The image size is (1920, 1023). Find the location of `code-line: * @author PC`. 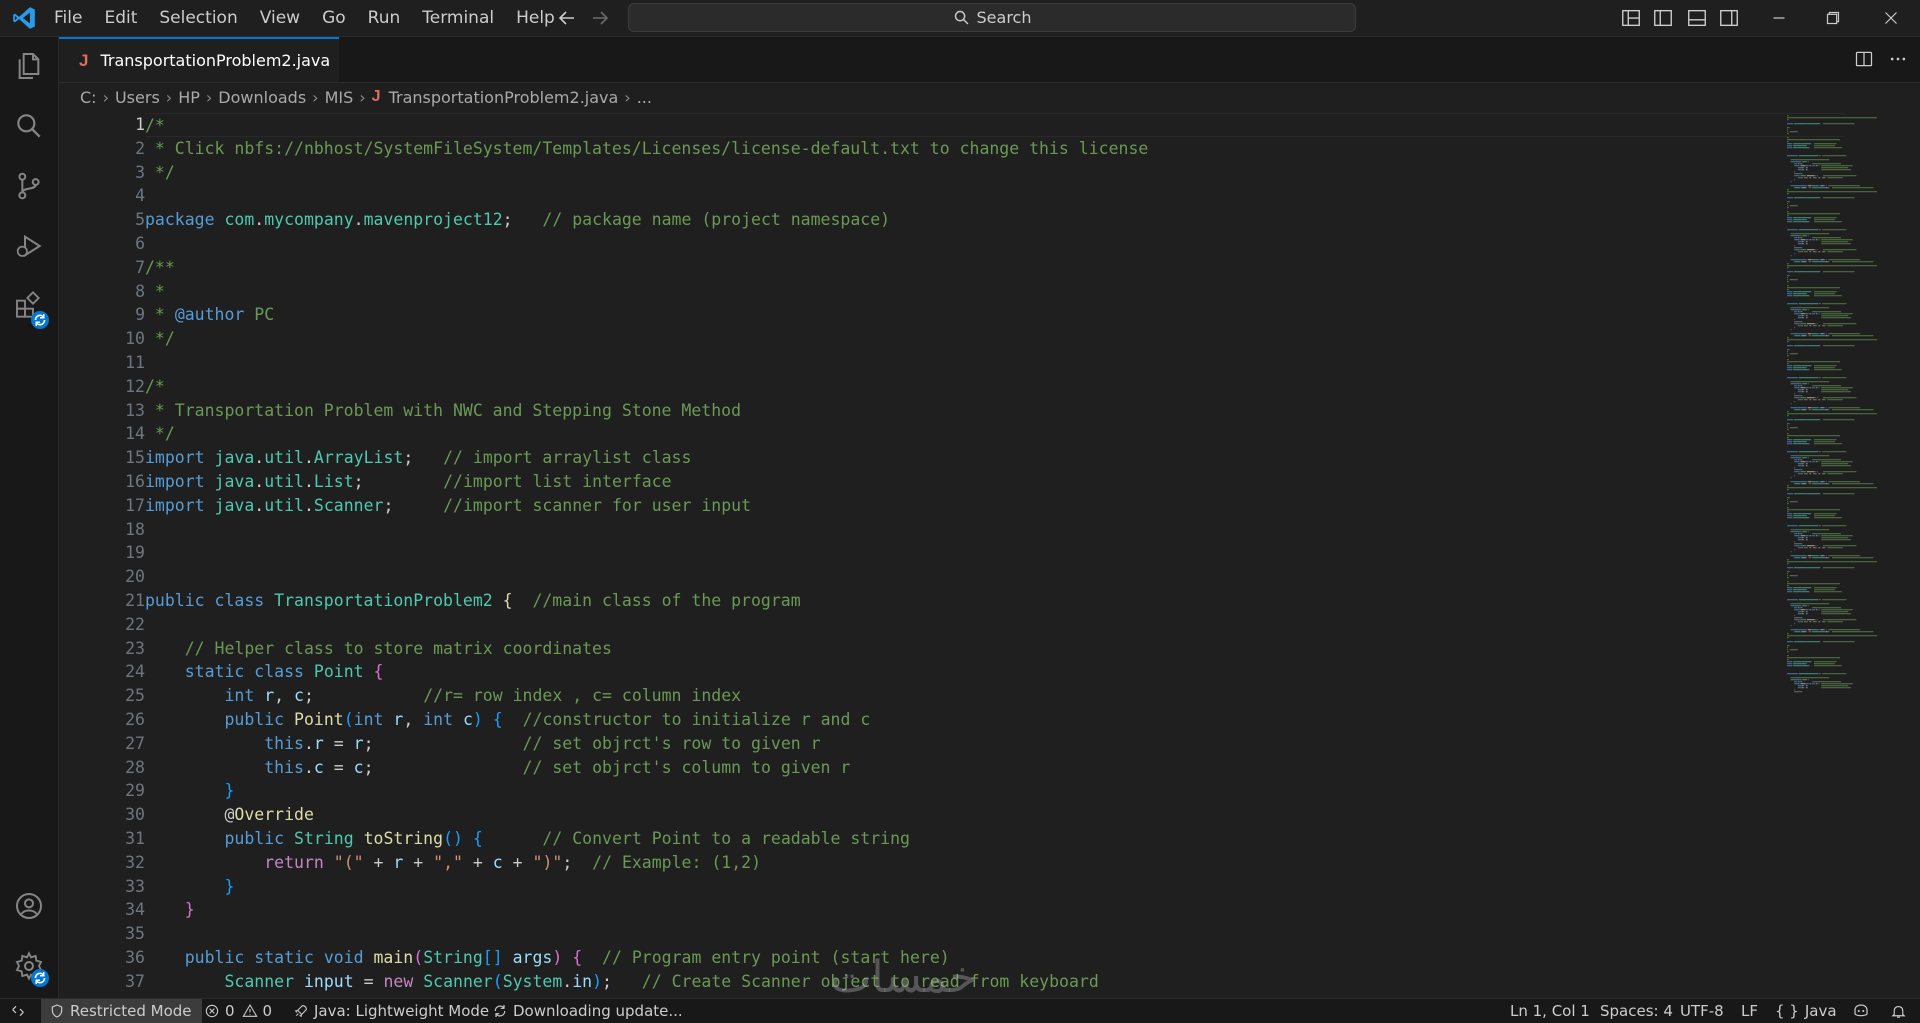

code-line: * @author PC is located at coordinates (995, 315).